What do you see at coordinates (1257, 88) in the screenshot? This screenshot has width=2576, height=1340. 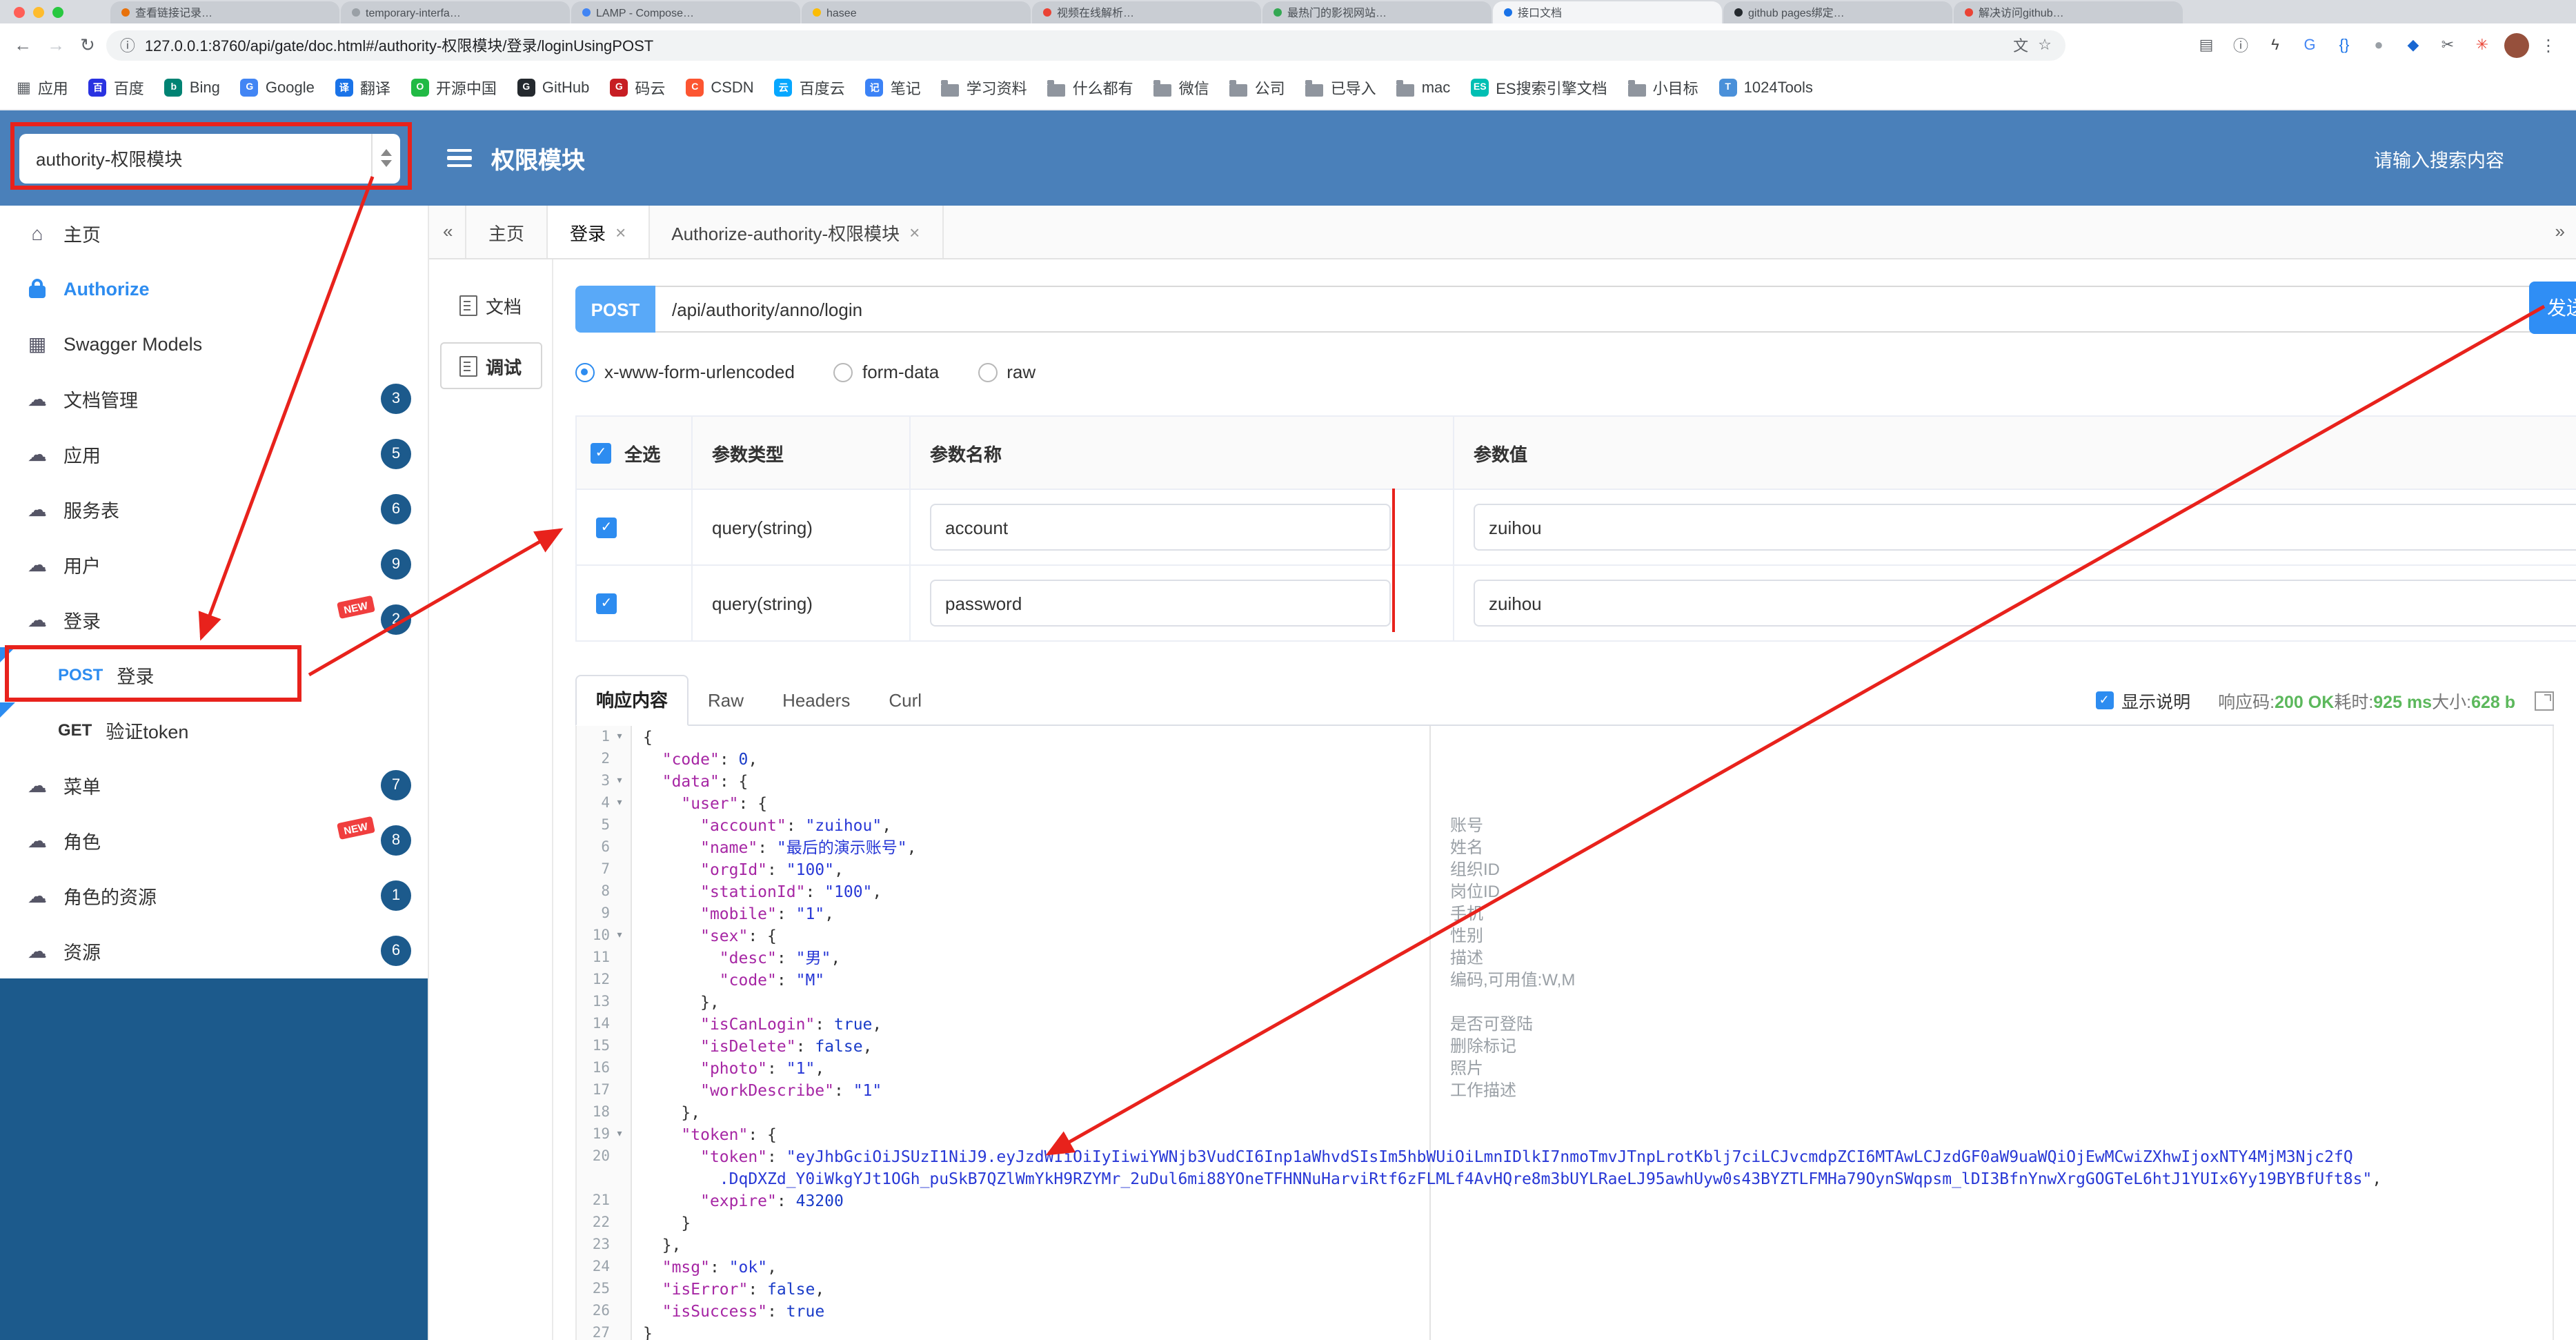 I see `bookmark-item: 公司` at bounding box center [1257, 88].